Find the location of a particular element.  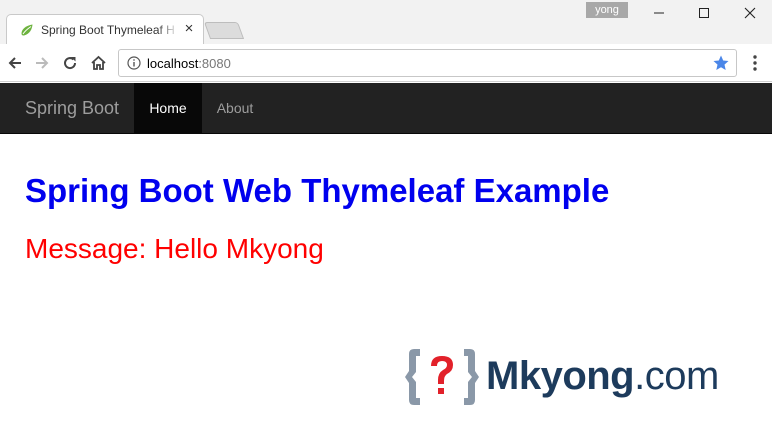

browser-tab: Spring Boot Thymeleaf H × is located at coordinates (105, 29).